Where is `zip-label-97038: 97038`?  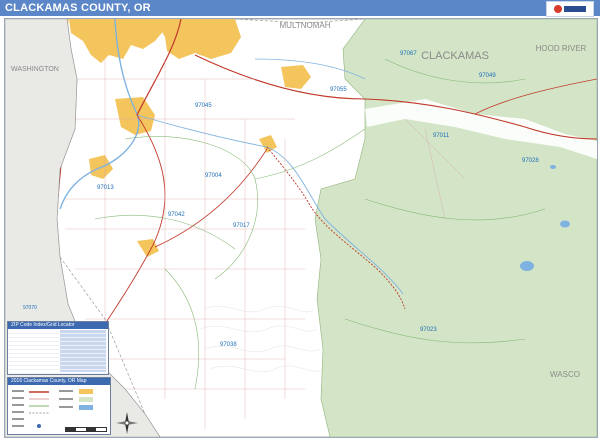
zip-label-97038: 97038 is located at coordinates (228, 345).